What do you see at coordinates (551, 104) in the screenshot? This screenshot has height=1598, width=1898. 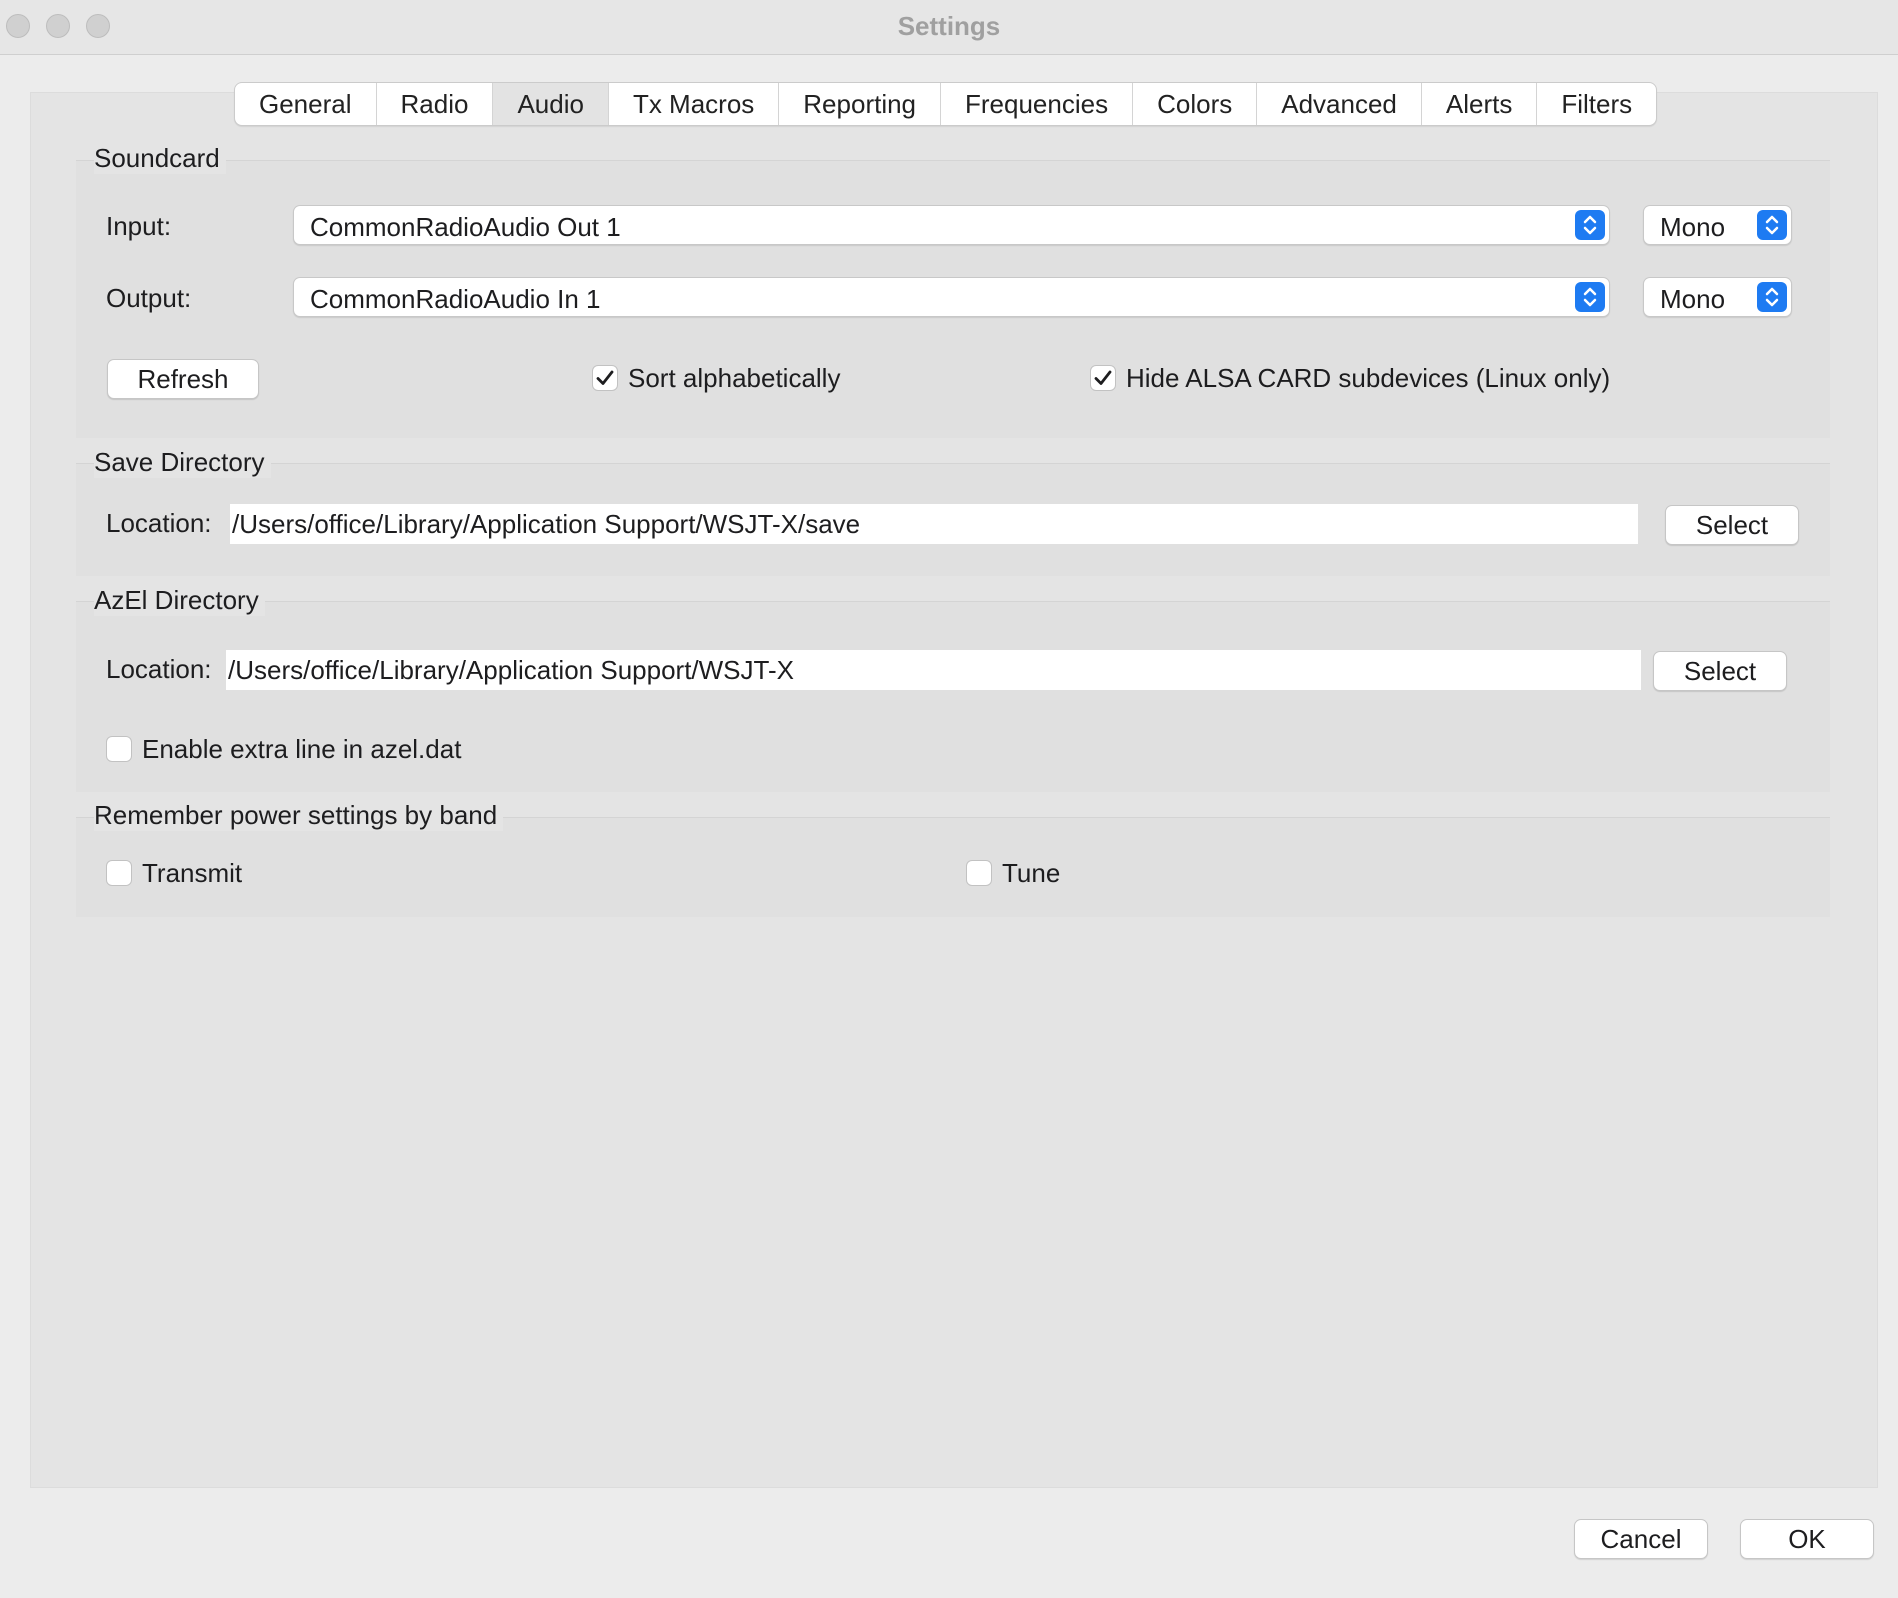 I see `tab-audio: Audio` at bounding box center [551, 104].